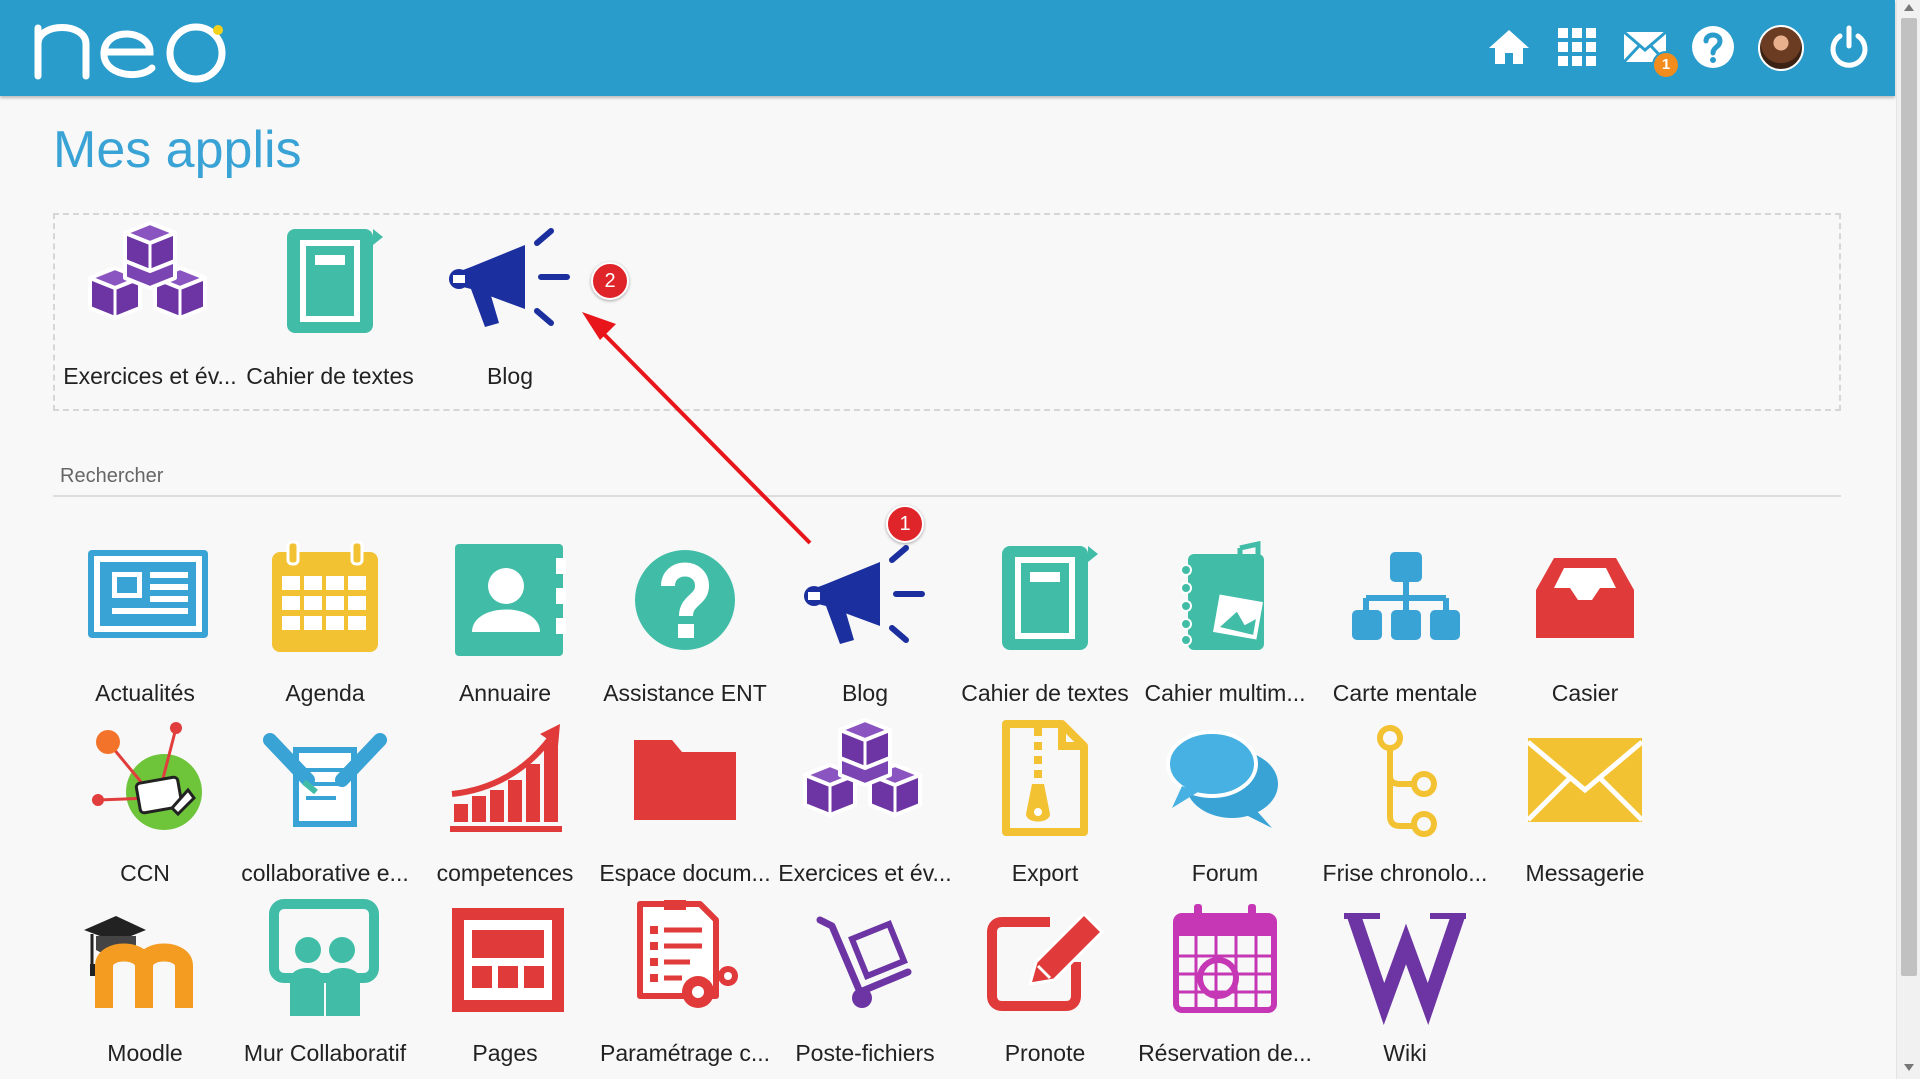 Image resolution: width=1920 pixels, height=1079 pixels. Describe the element at coordinates (145, 960) in the screenshot. I see `moodle-icon` at that location.